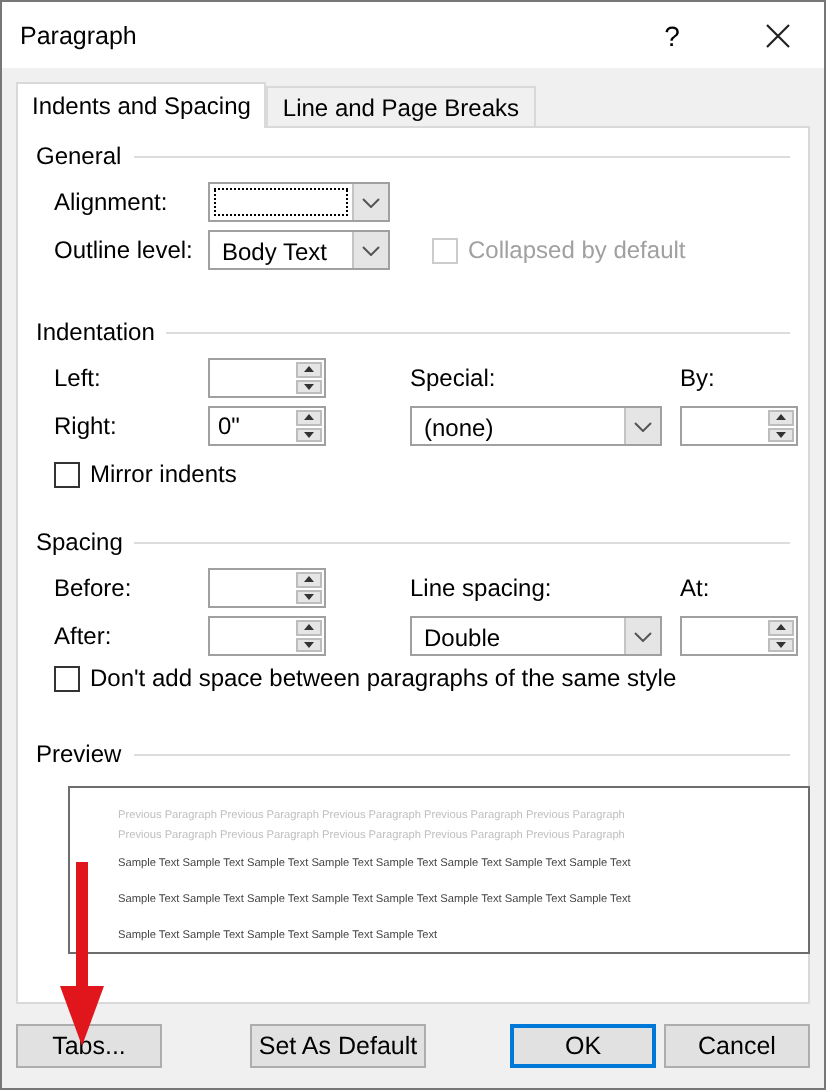 The height and width of the screenshot is (1090, 826). Describe the element at coordinates (299, 250) in the screenshot. I see `dropdown-field: Body Text` at that location.